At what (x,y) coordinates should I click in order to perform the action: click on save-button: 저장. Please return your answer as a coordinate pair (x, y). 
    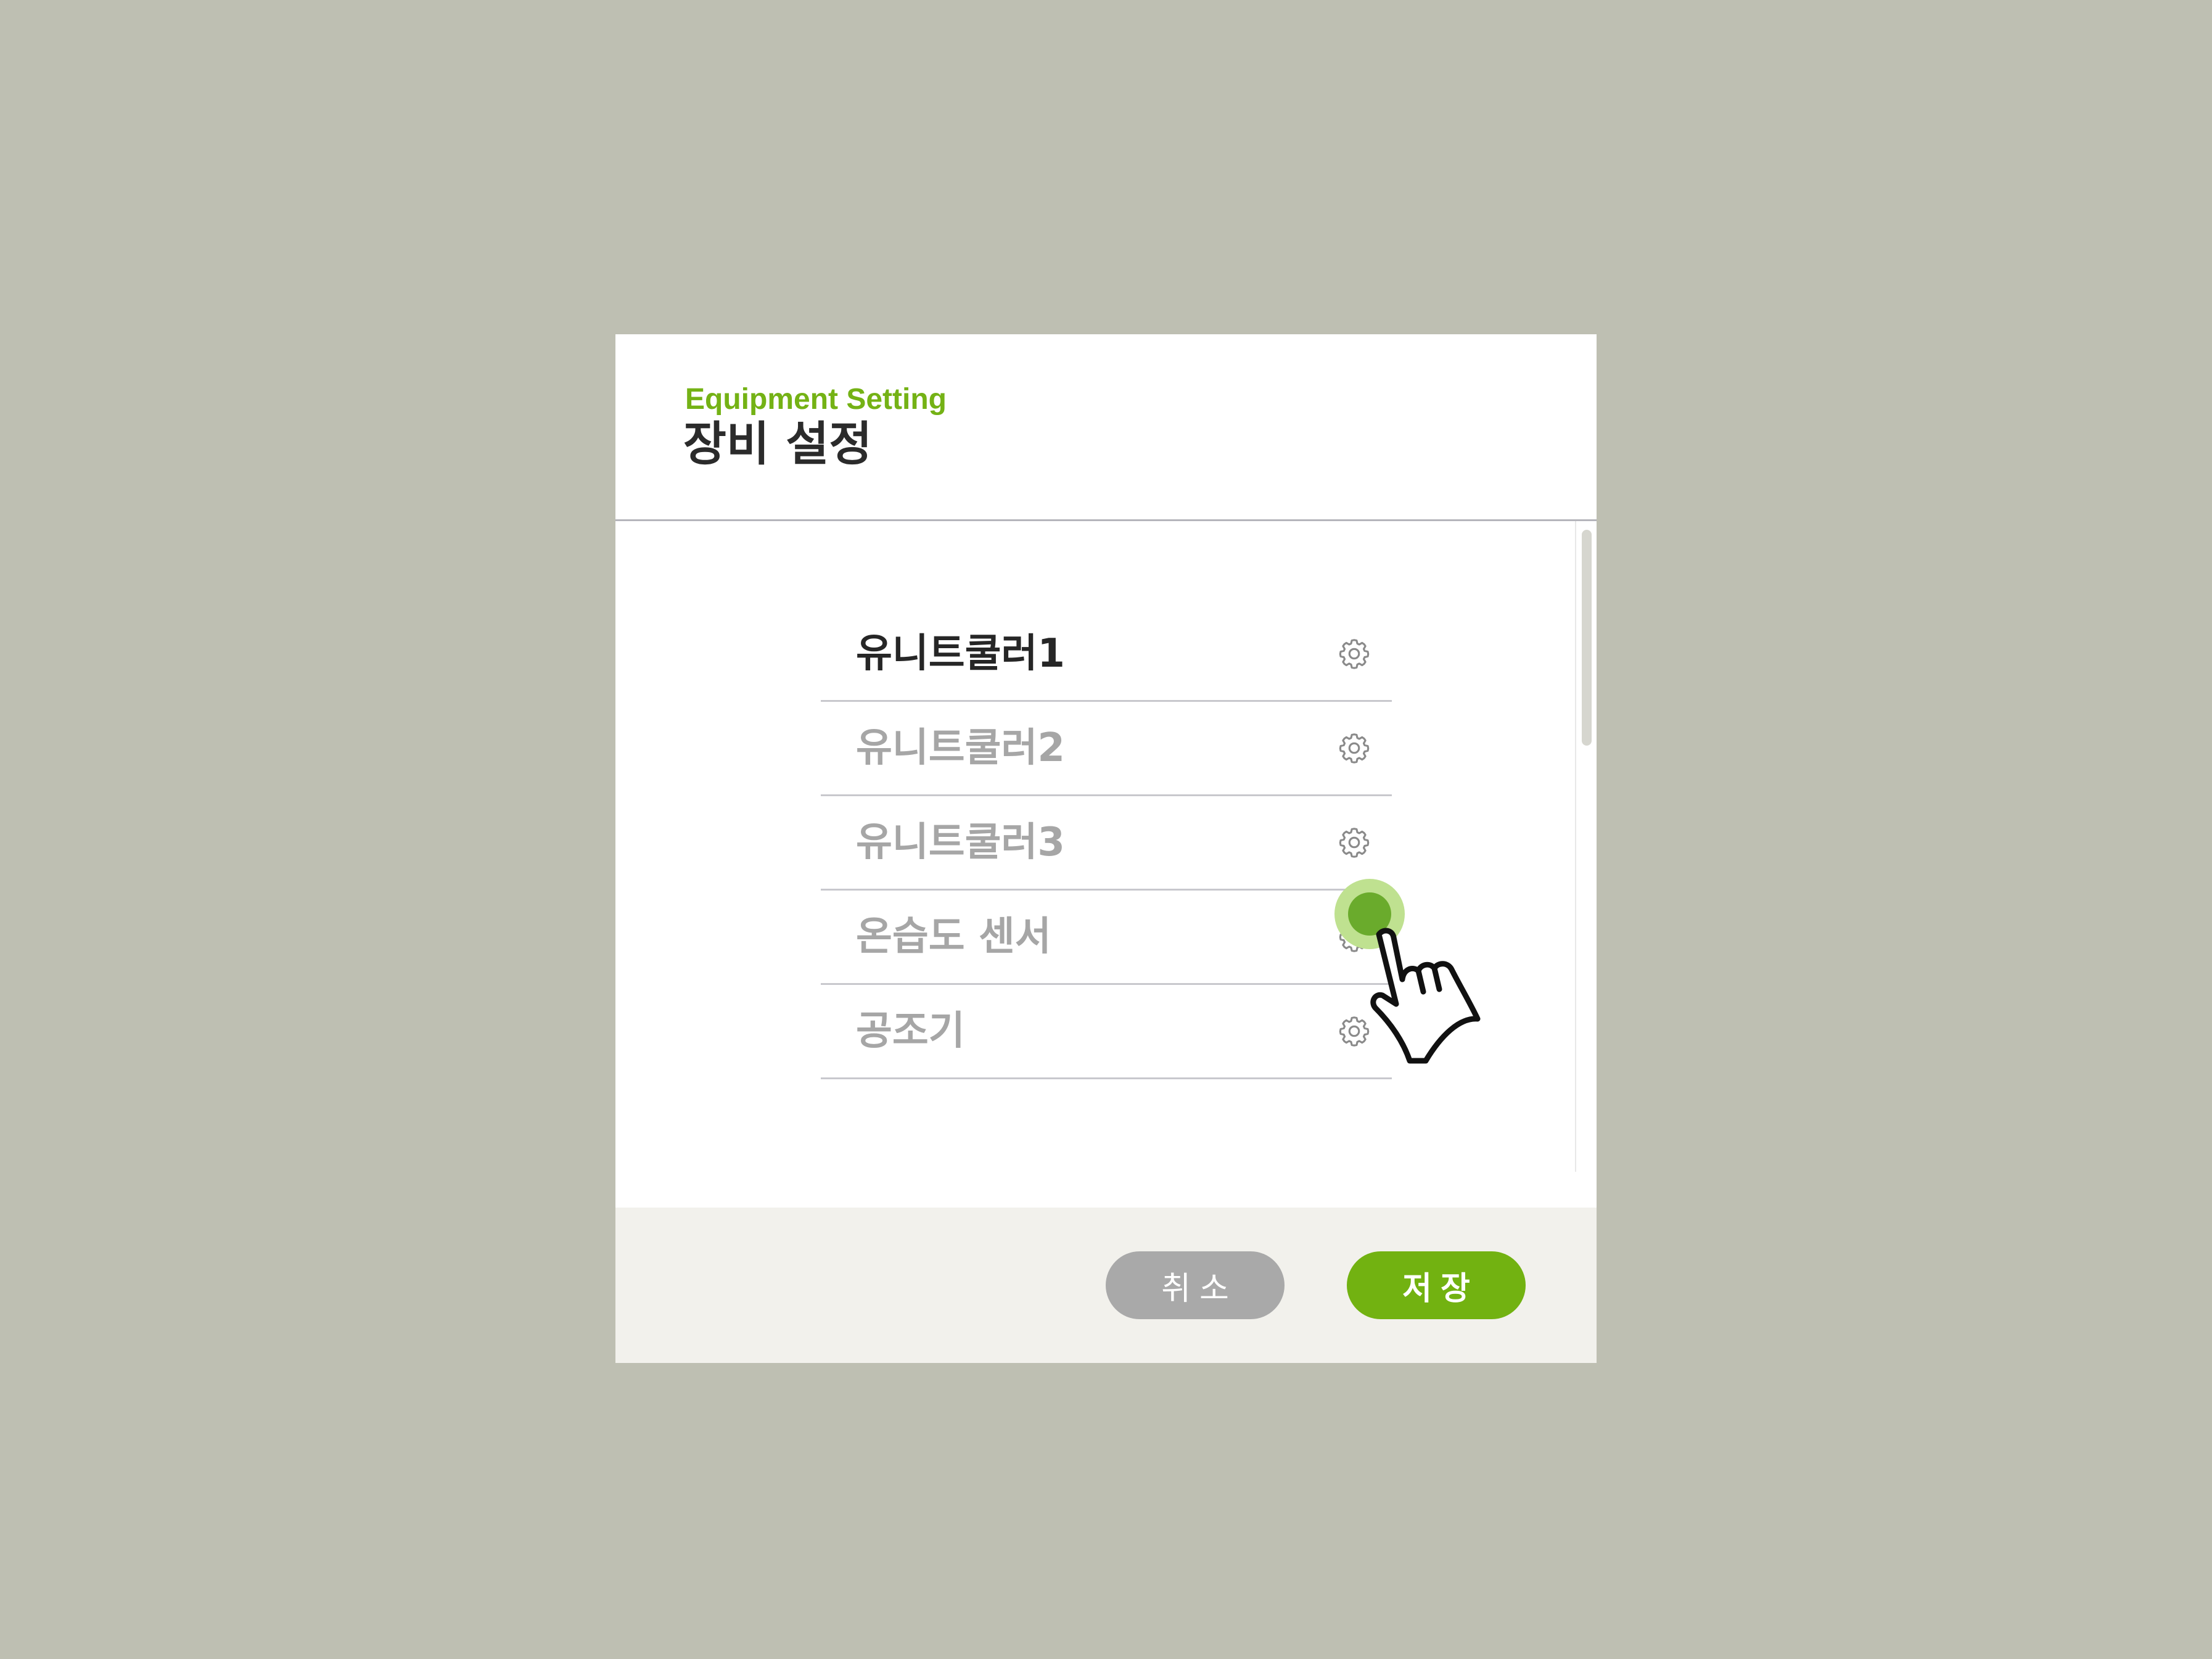
    Looking at the image, I should click on (1436, 1285).